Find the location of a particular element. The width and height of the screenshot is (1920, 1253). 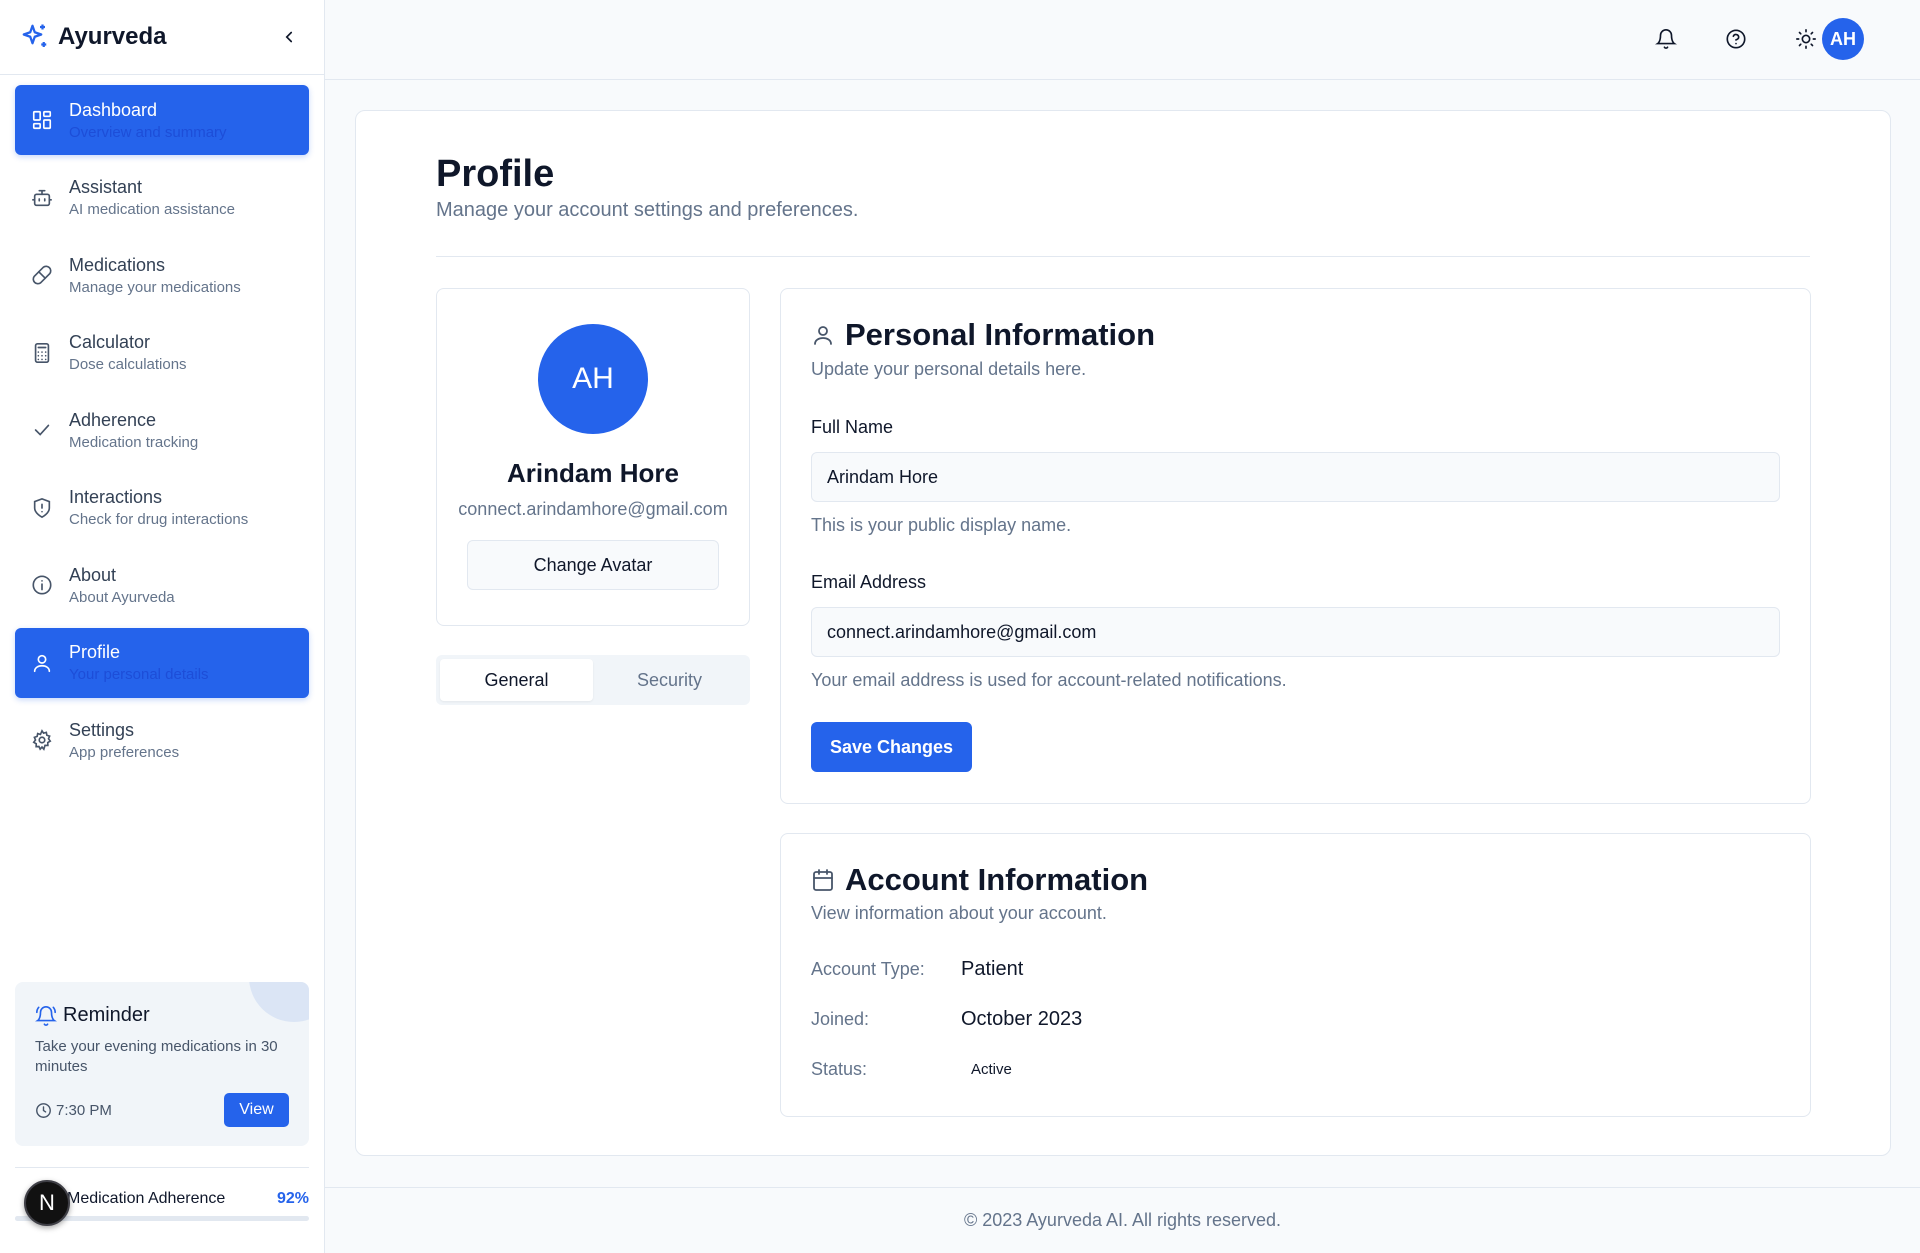

tab-general: General is located at coordinates (516, 680).